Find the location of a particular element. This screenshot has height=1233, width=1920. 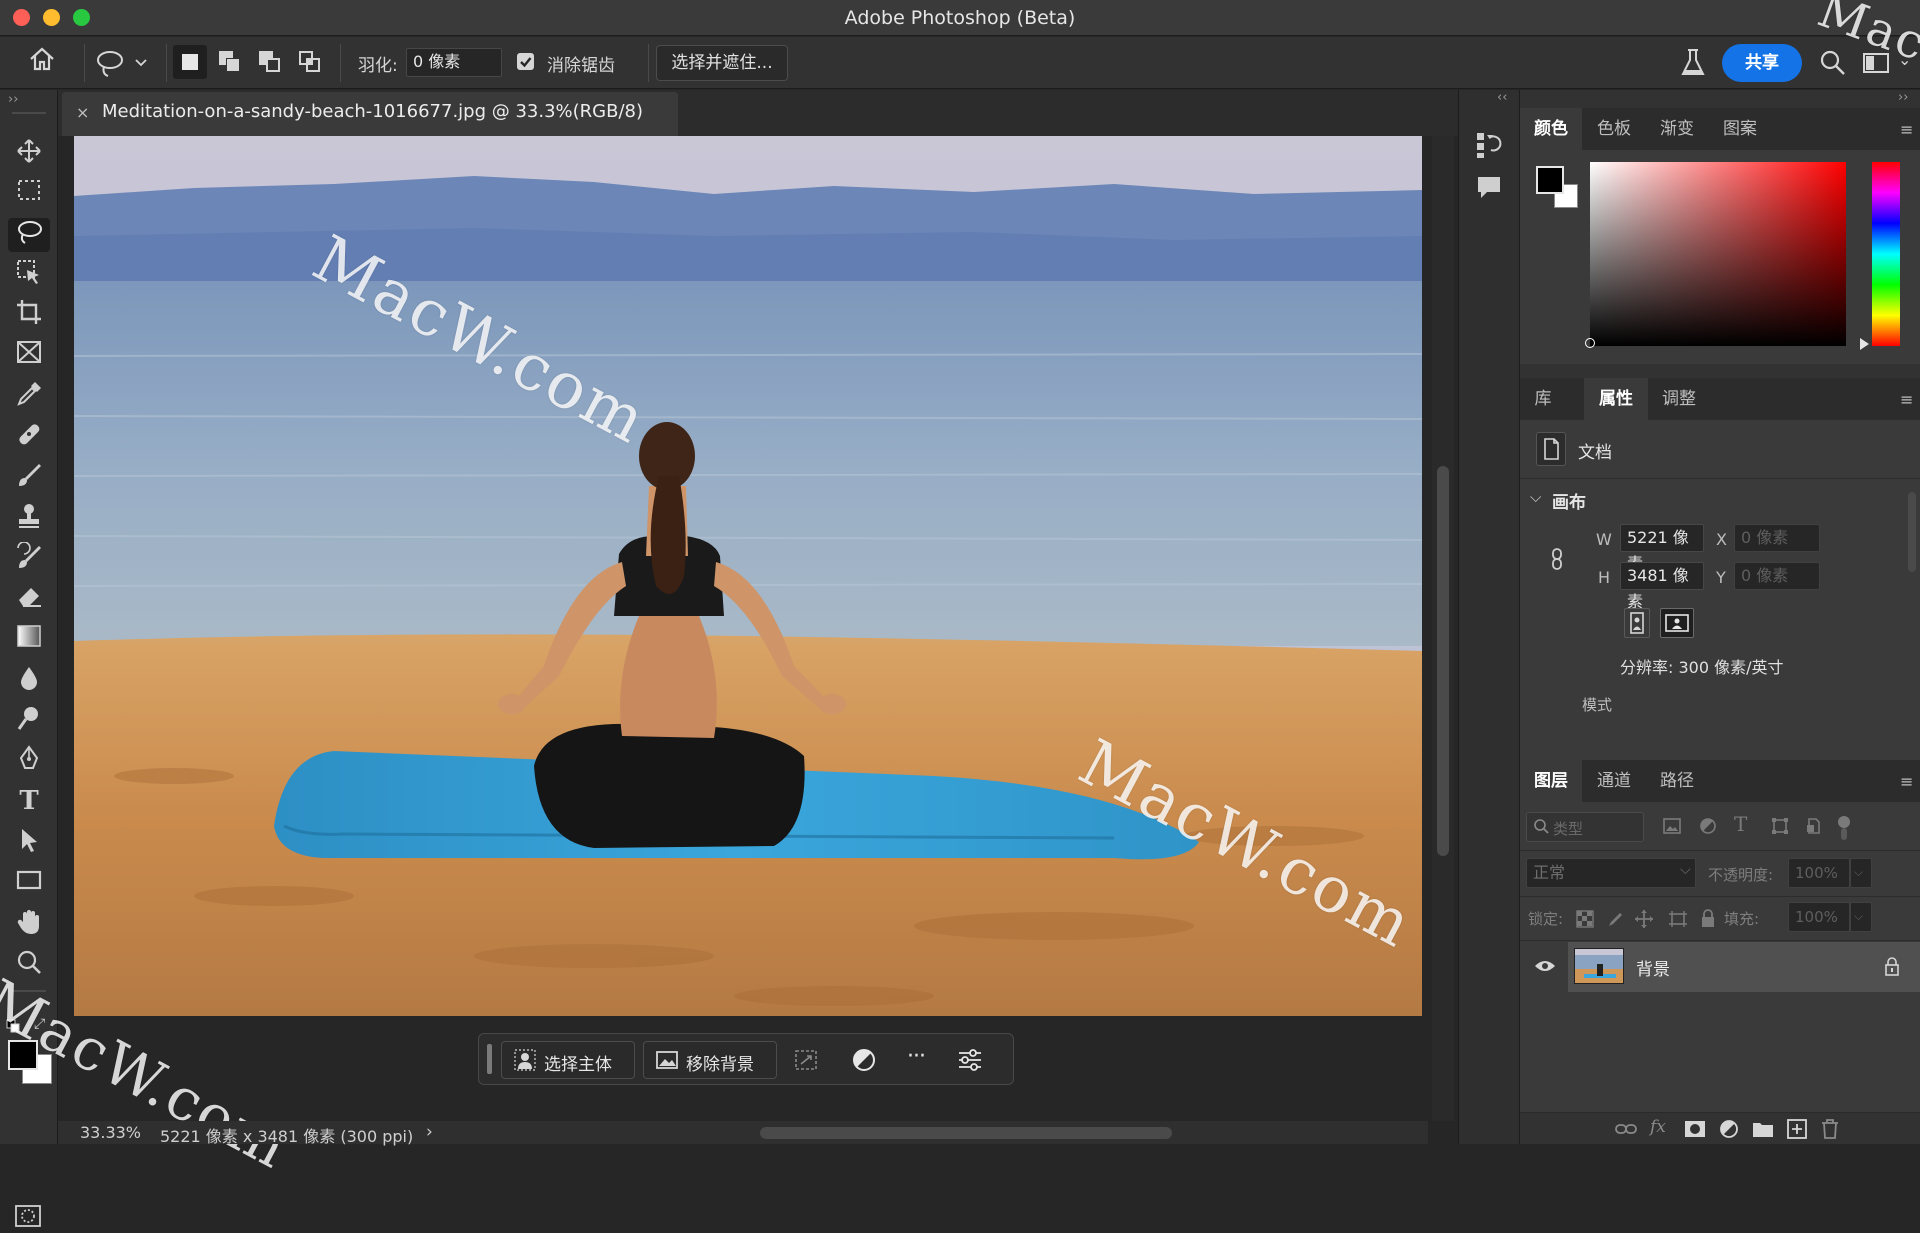

lasso-tool-preset is located at coordinates (122, 63).